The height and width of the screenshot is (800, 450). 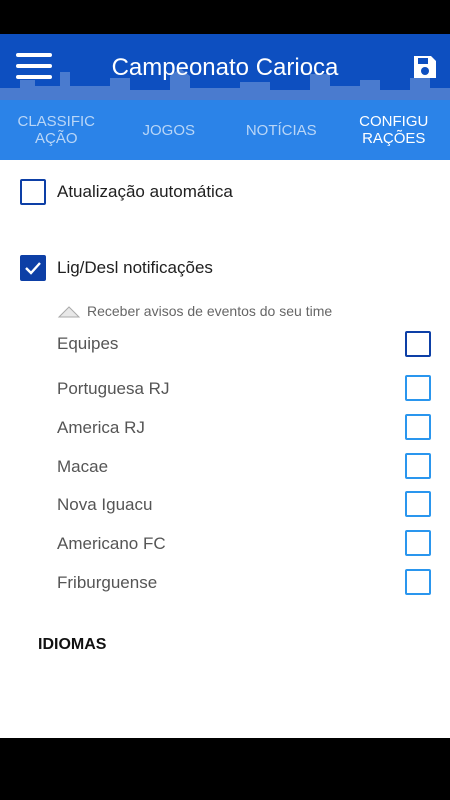 I want to click on triangle-up-icon, so click(x=69, y=312).